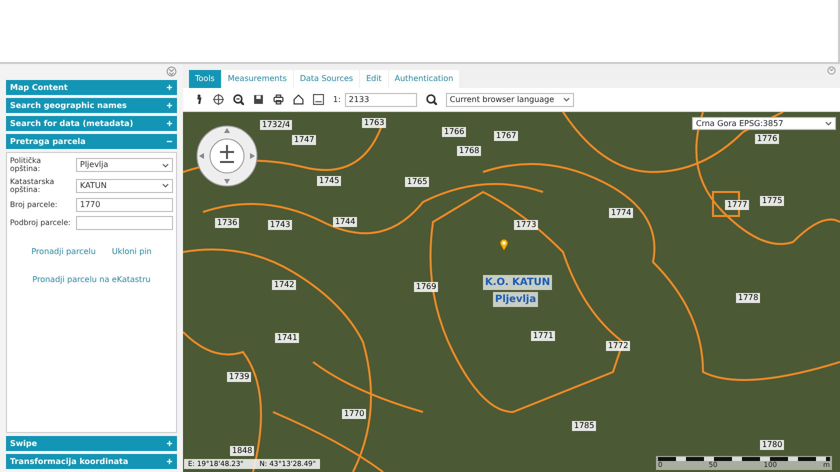  I want to click on scale-label: 1:, so click(337, 100).